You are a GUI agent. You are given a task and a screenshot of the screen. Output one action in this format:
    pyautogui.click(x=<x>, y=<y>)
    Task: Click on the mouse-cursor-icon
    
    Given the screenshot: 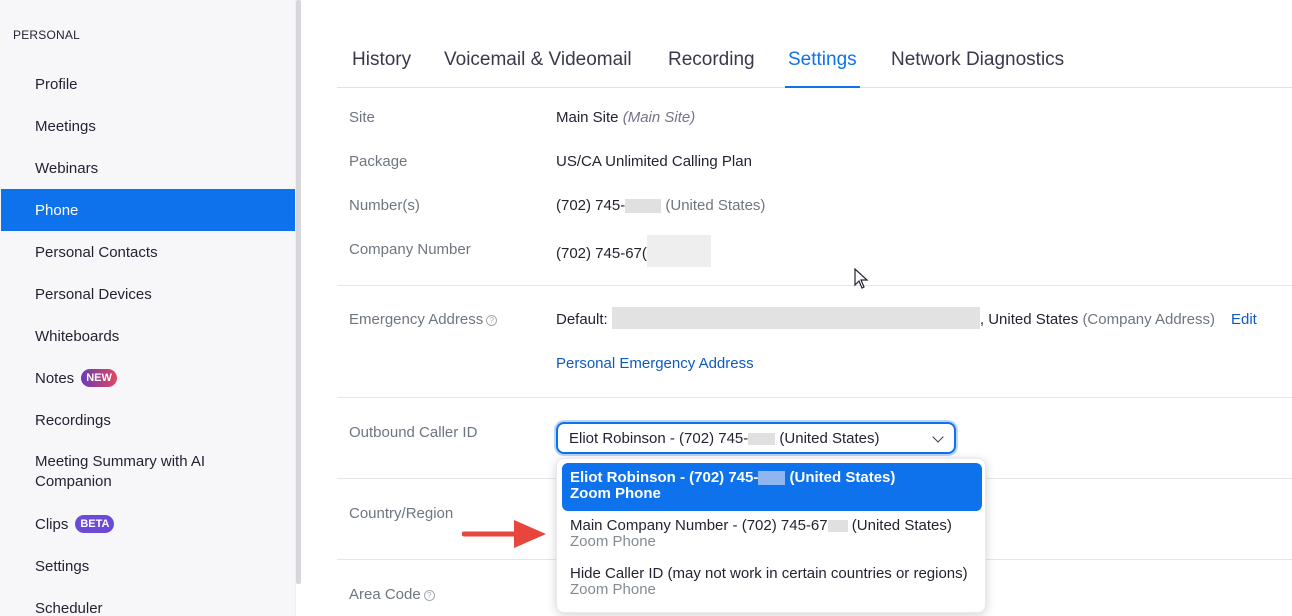 What is the action you would take?
    pyautogui.click(x=861, y=278)
    